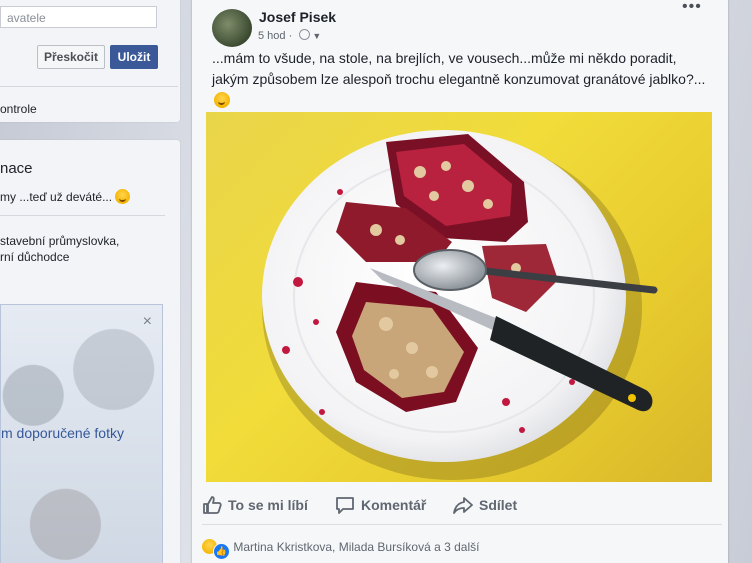 The image size is (752, 563). Describe the element at coordinates (212, 505) in the screenshot. I see `thumbs-up-icon` at that location.